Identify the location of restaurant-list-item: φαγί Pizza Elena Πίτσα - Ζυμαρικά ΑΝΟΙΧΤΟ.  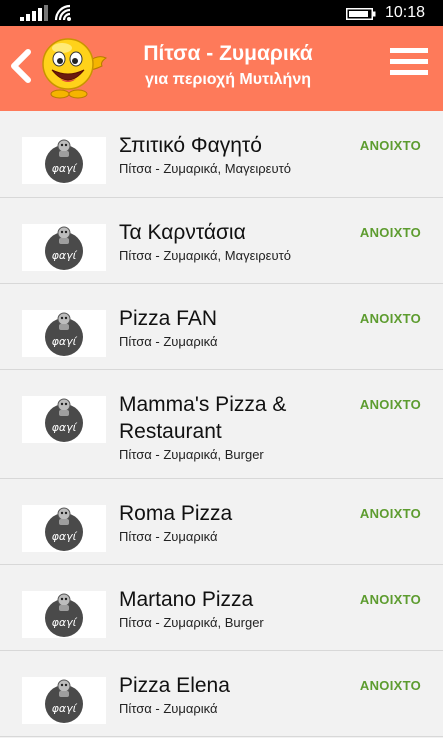
(221, 694).